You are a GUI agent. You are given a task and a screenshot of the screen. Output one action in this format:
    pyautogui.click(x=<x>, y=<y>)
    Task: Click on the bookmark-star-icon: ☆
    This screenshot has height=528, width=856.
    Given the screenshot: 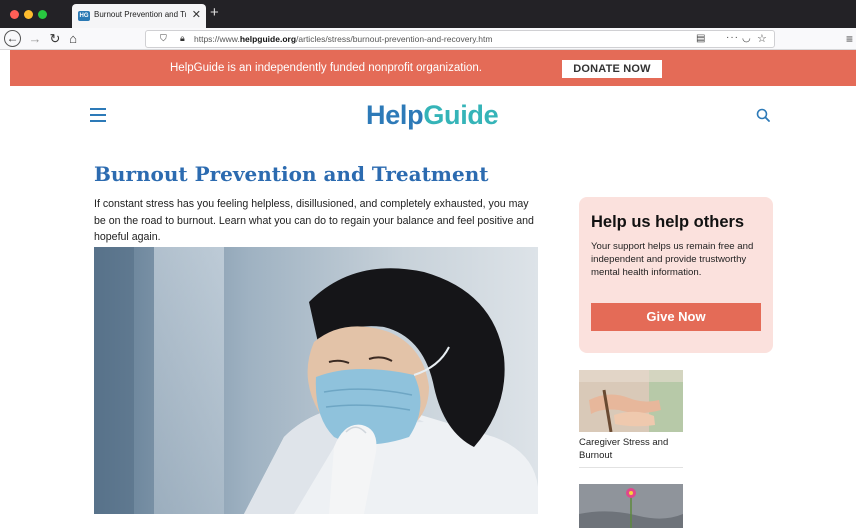 What is the action you would take?
    pyautogui.click(x=762, y=38)
    